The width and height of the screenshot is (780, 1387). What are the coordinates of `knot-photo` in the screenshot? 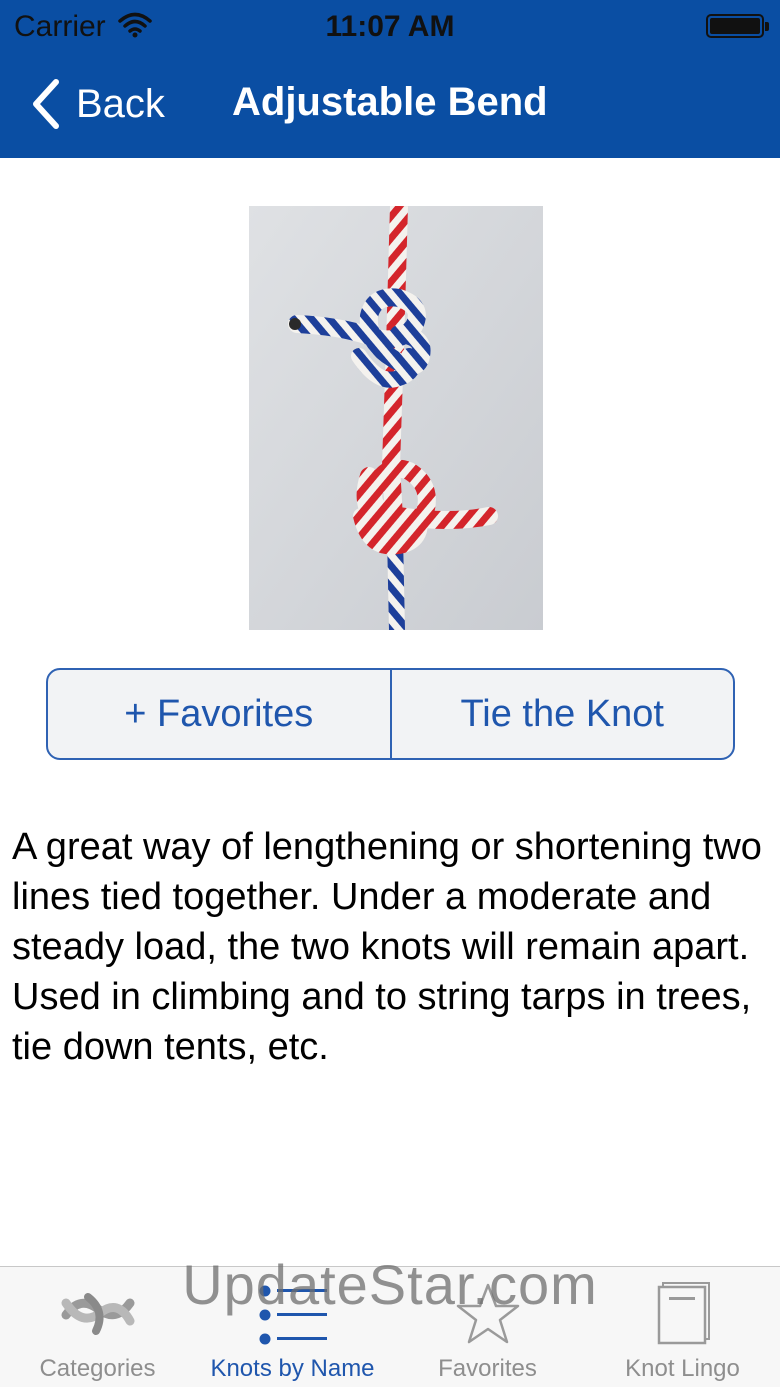 It's located at (396, 418).